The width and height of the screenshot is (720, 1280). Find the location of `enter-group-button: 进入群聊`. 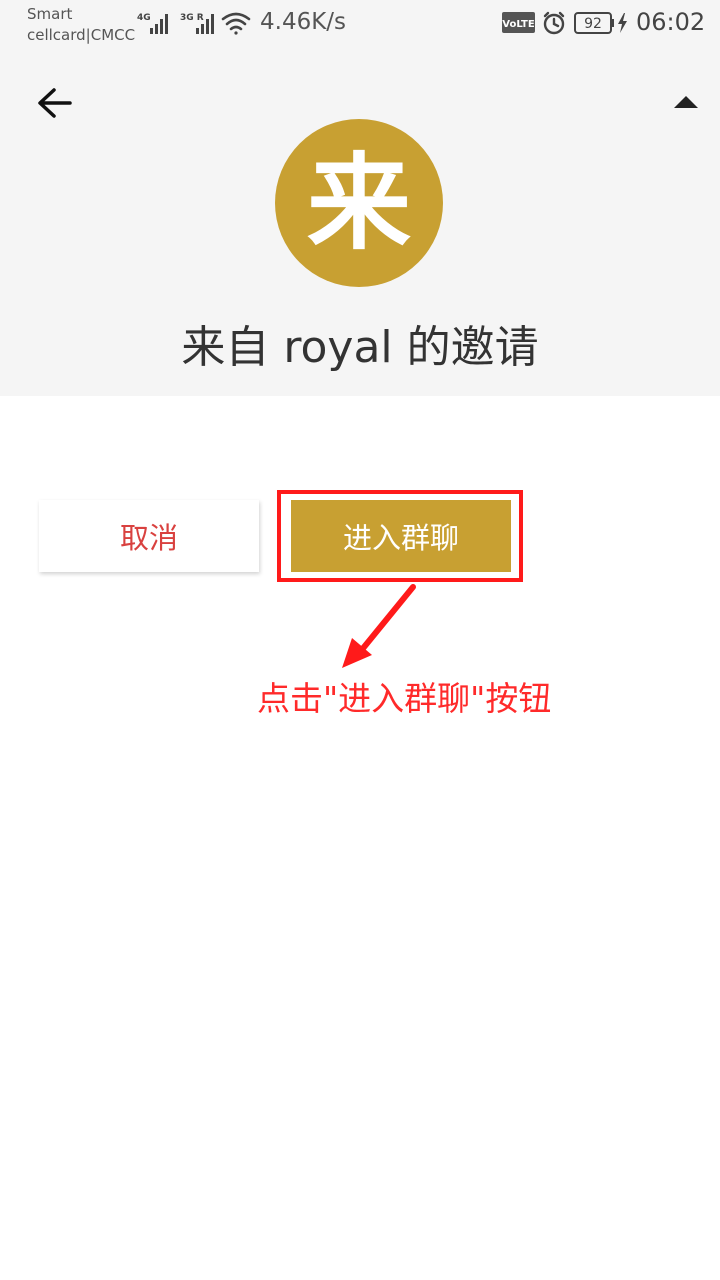

enter-group-button: 进入群聊 is located at coordinates (401, 536).